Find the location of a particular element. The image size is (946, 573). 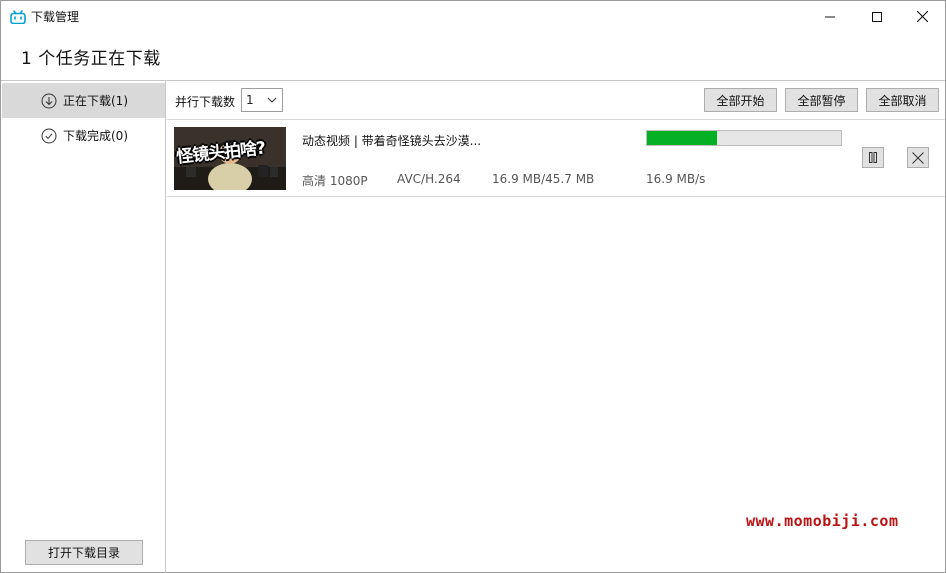

watermark-text: www.momobiji.com is located at coordinates (822, 521).